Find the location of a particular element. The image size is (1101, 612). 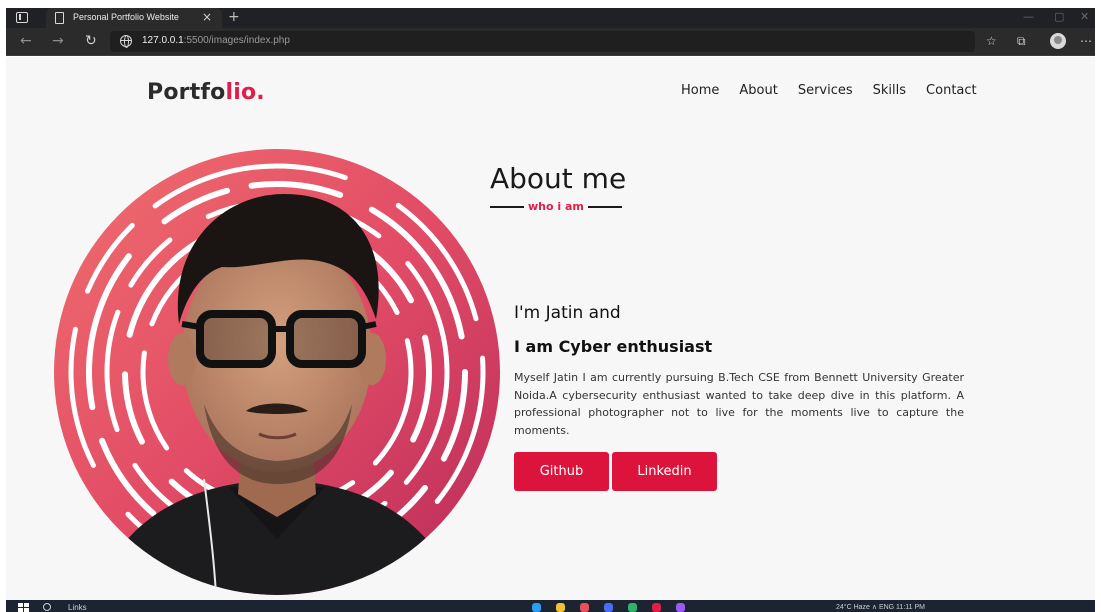

favorites-icon: ☆ is located at coordinates (991, 41).